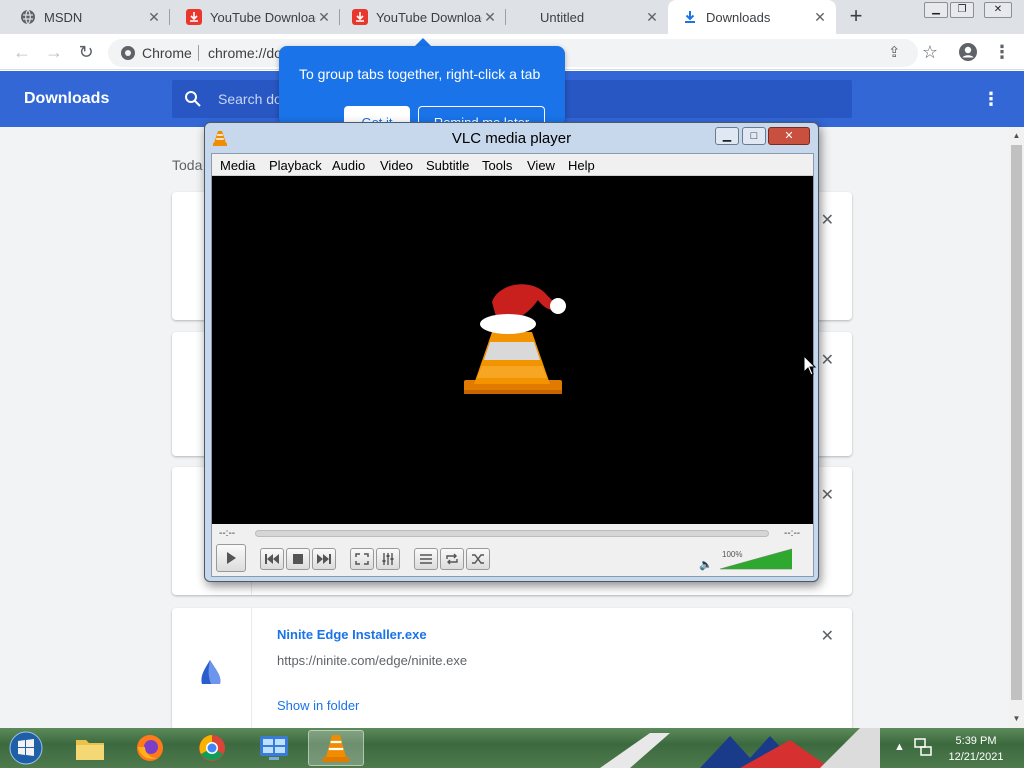 The image size is (1024, 768). Describe the element at coordinates (1002, 52) in the screenshot. I see `chrome-menu-icon: ⋮` at that location.